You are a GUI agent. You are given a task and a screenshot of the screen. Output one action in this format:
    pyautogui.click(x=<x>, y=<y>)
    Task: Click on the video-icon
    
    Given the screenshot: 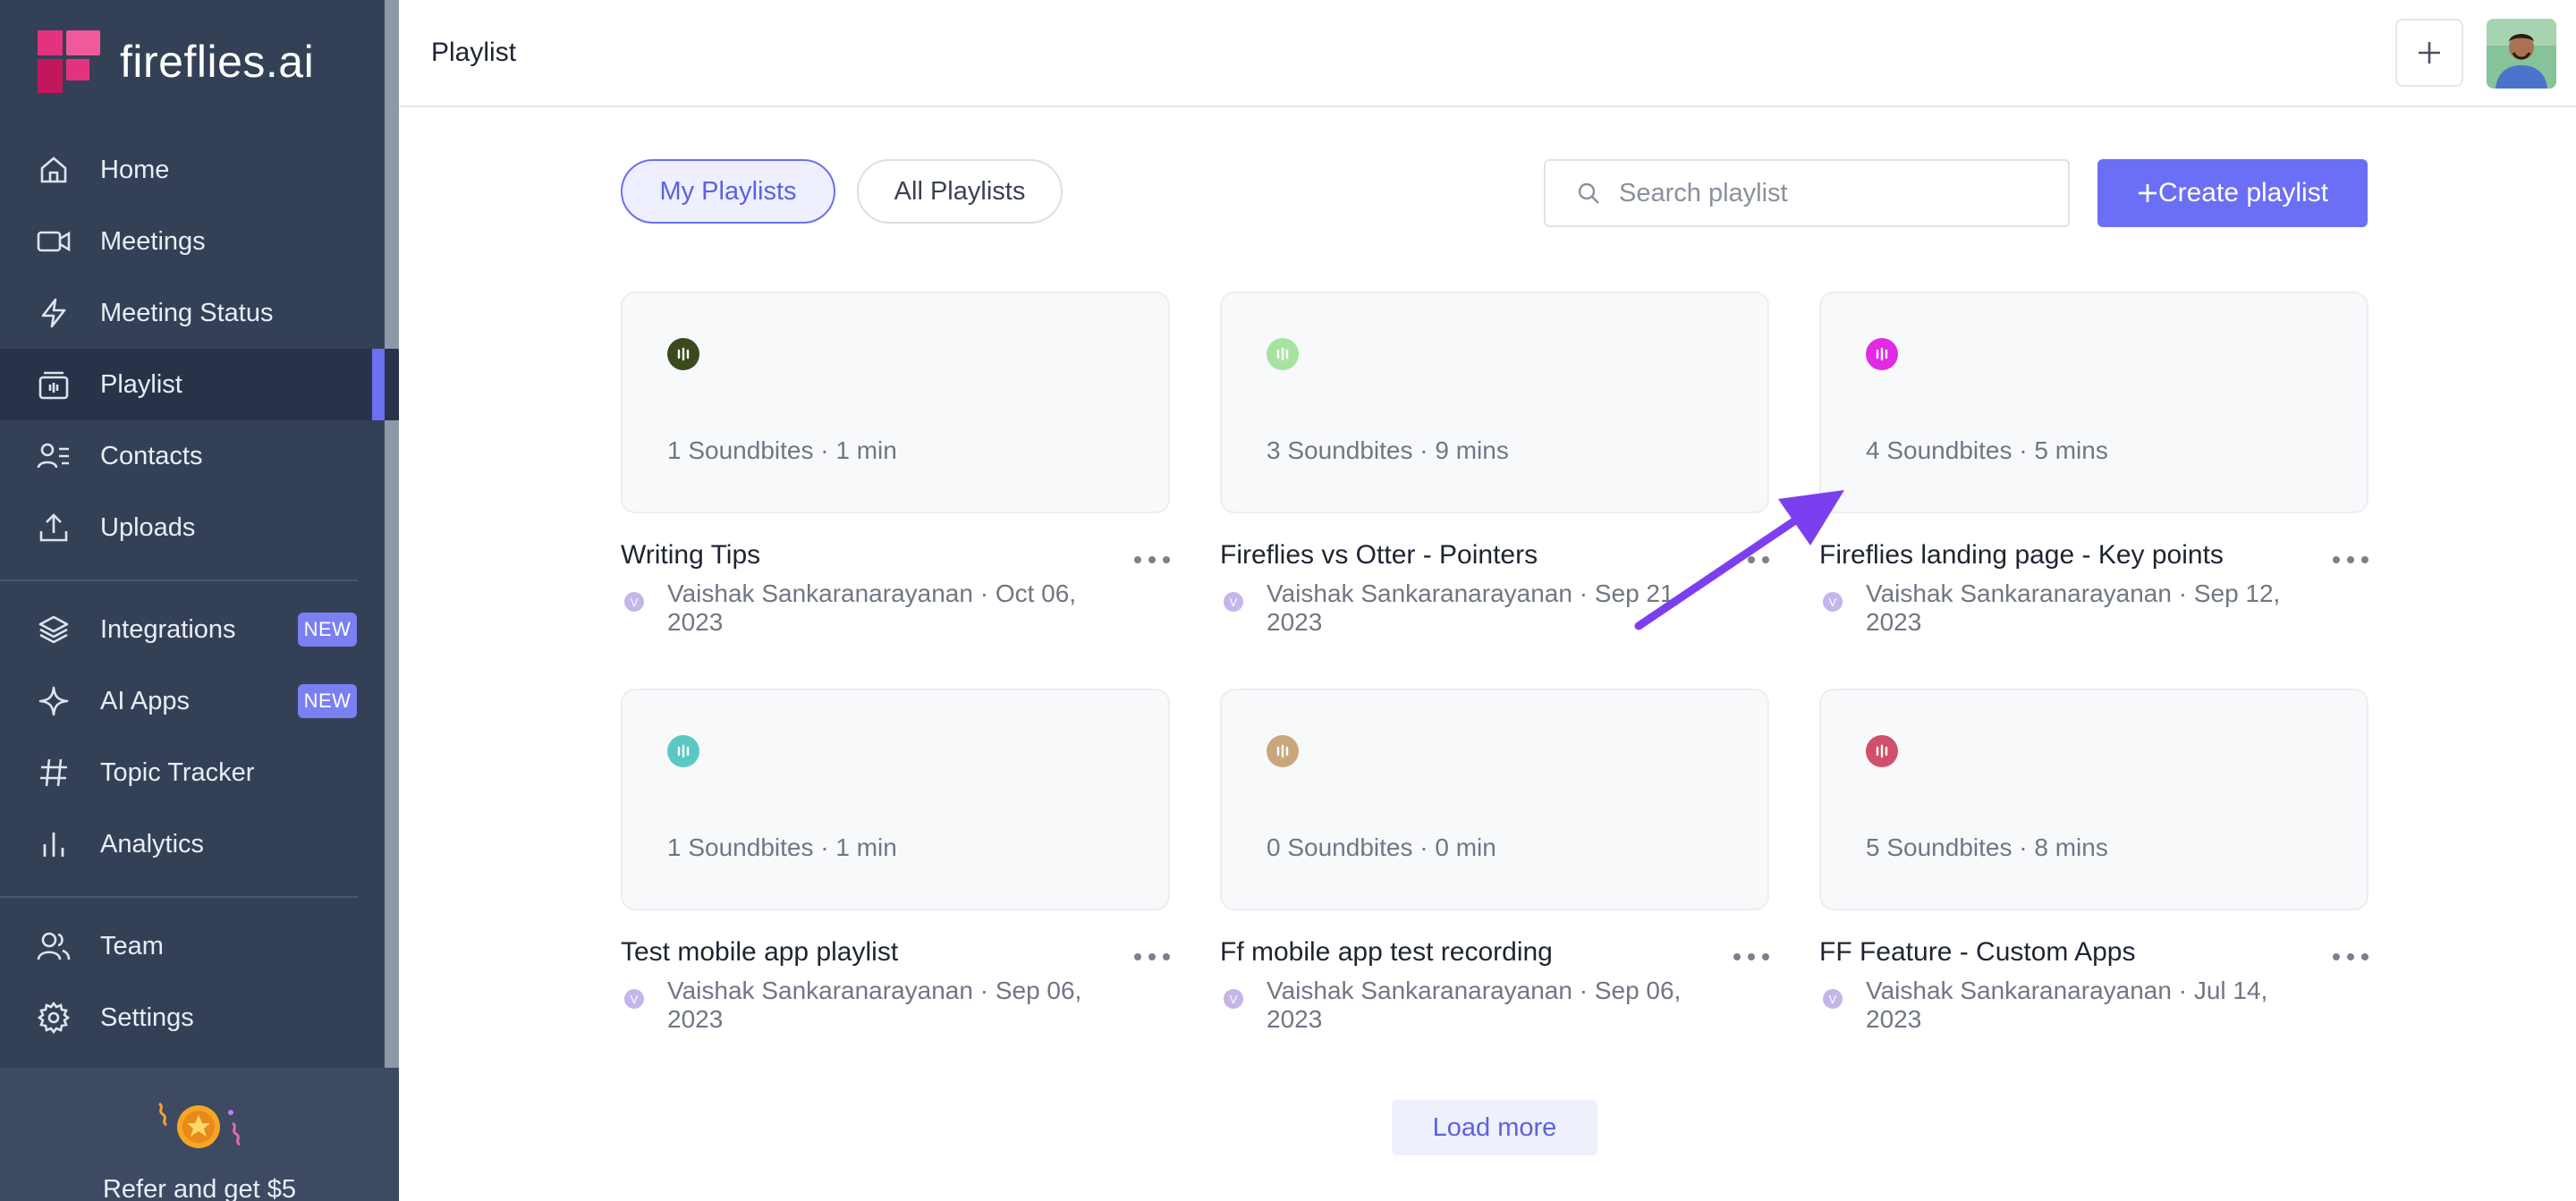 What is the action you would take?
    pyautogui.click(x=54, y=241)
    